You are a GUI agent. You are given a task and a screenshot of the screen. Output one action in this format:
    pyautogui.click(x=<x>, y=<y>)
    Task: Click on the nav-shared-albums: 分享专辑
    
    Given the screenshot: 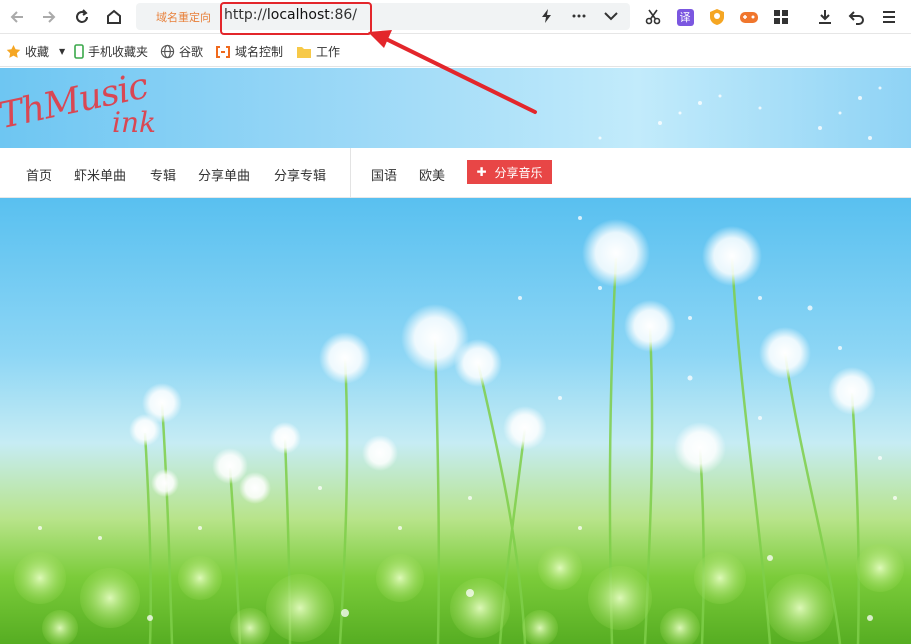 What is the action you would take?
    pyautogui.click(x=300, y=174)
    